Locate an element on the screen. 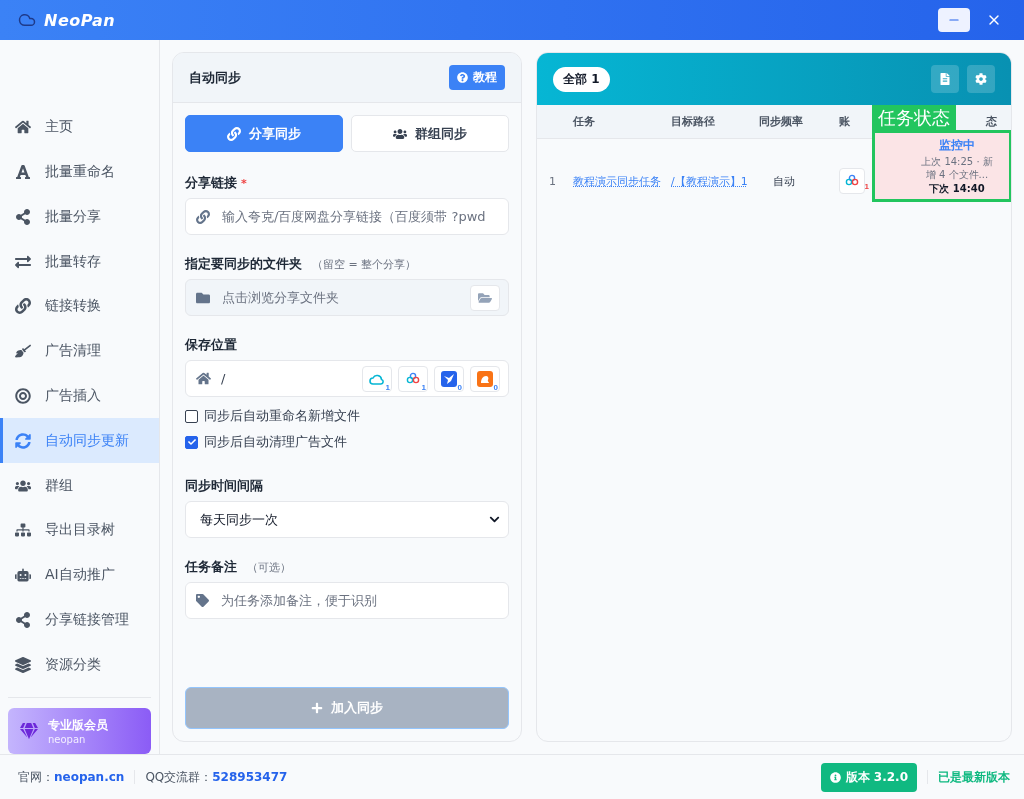 This screenshot has height=799, width=1024. sidebar-item: 链接转换 is located at coordinates (79, 306).